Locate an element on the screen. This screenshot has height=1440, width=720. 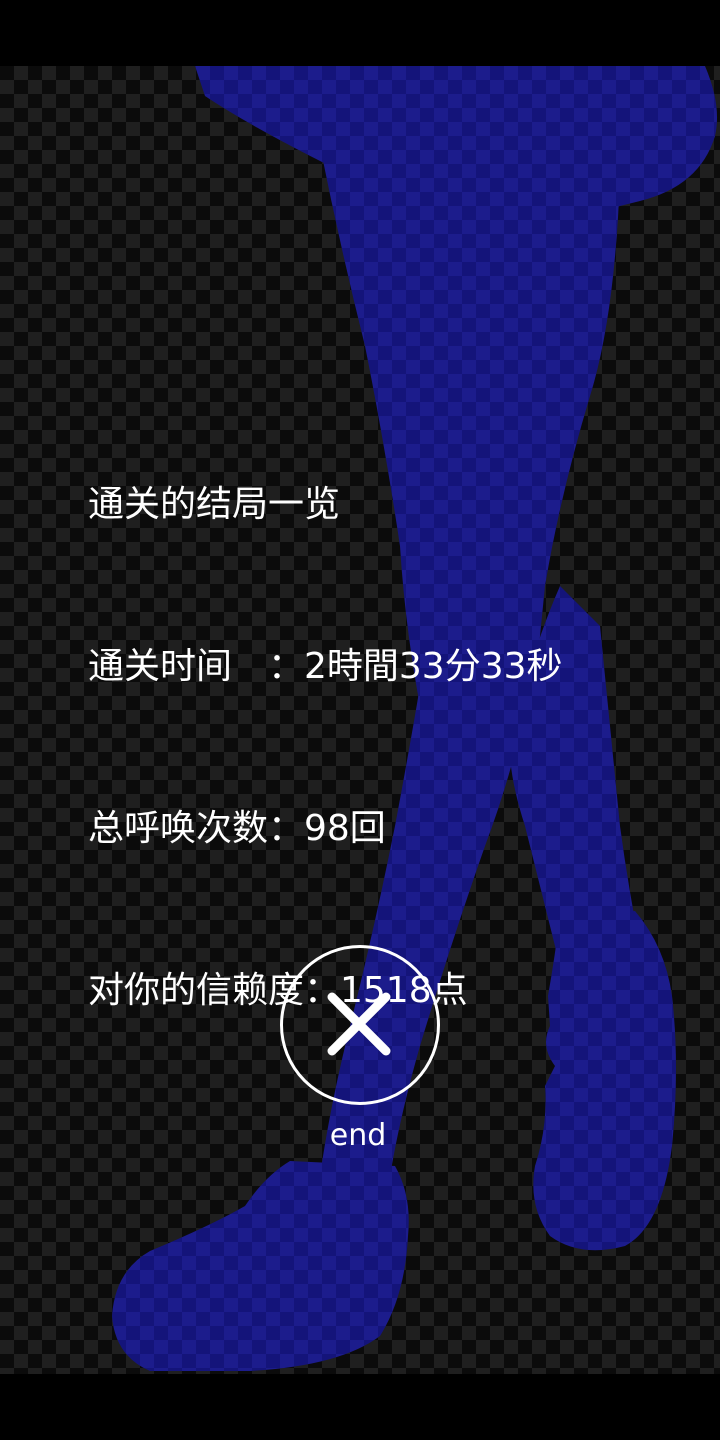
summon-count-line: 总呼唤次数：98回 is located at coordinates (237, 828).